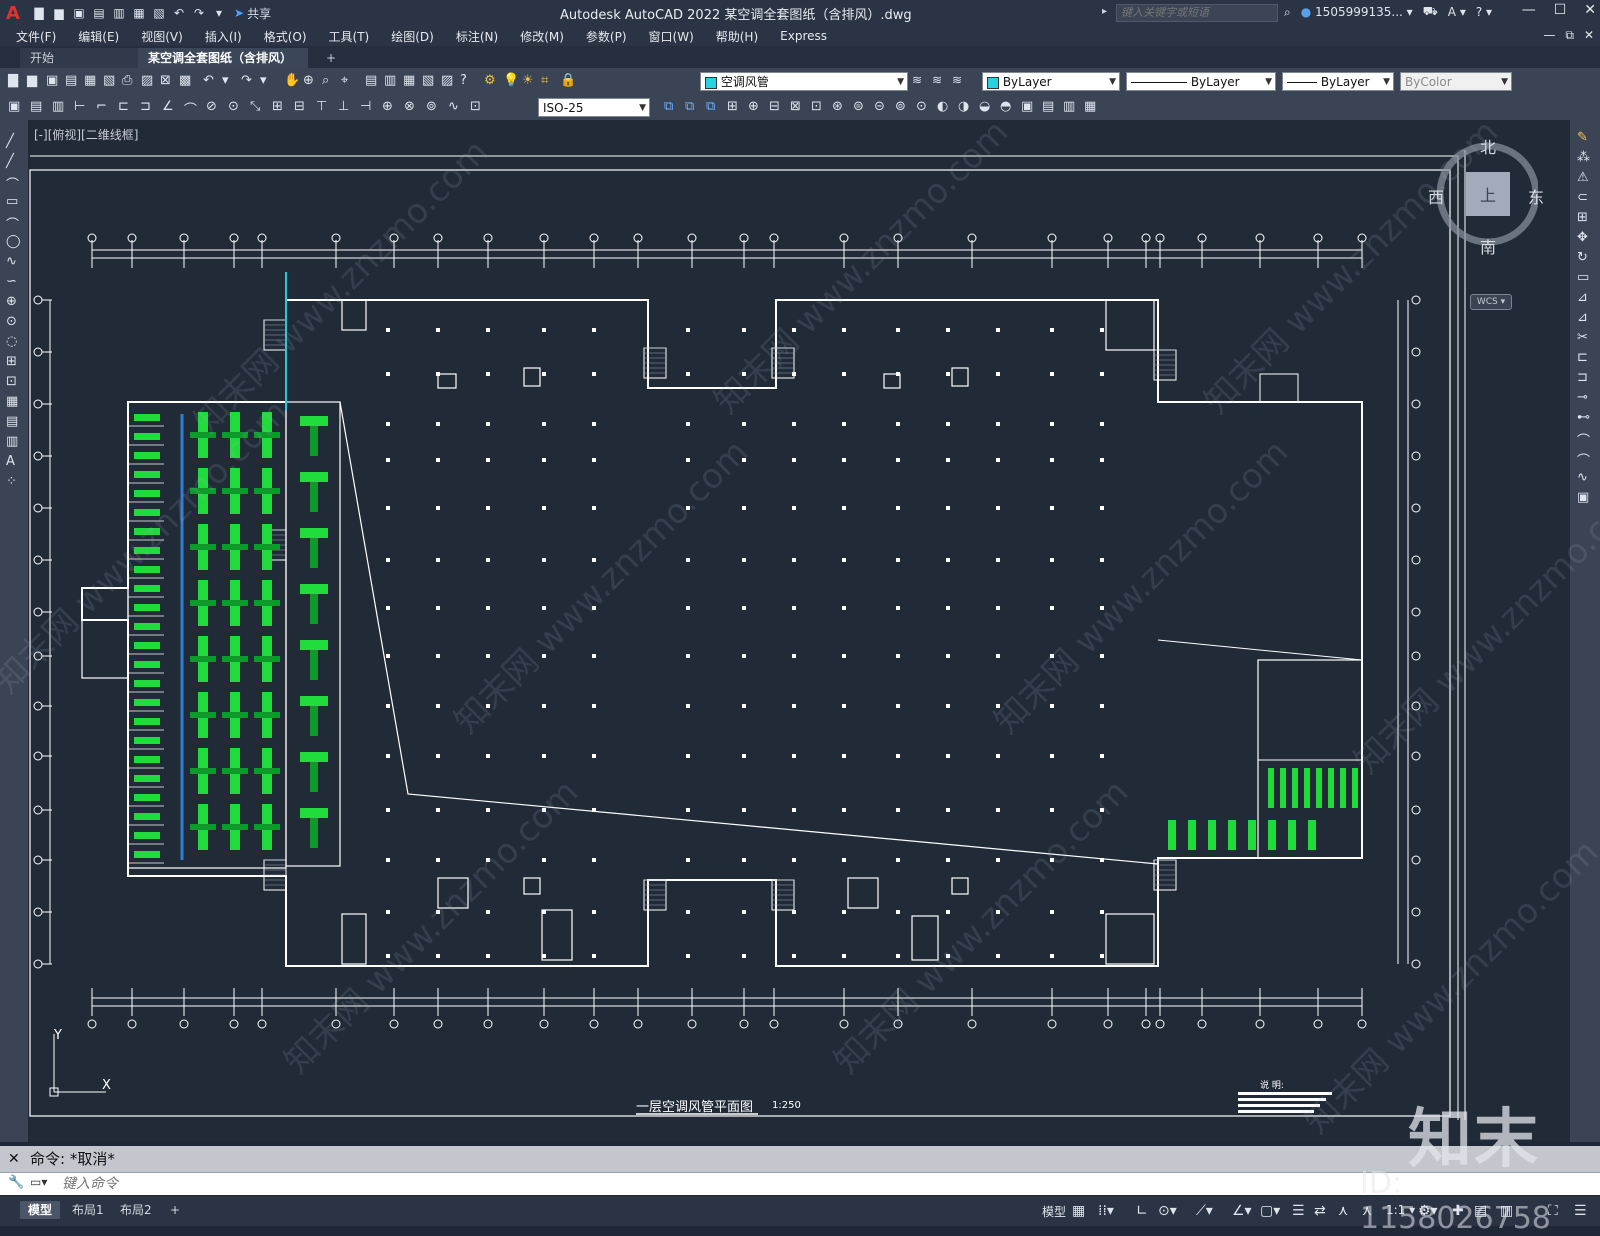  Describe the element at coordinates (1585, 138) in the screenshot. I see `erase-icon: ✎` at that location.